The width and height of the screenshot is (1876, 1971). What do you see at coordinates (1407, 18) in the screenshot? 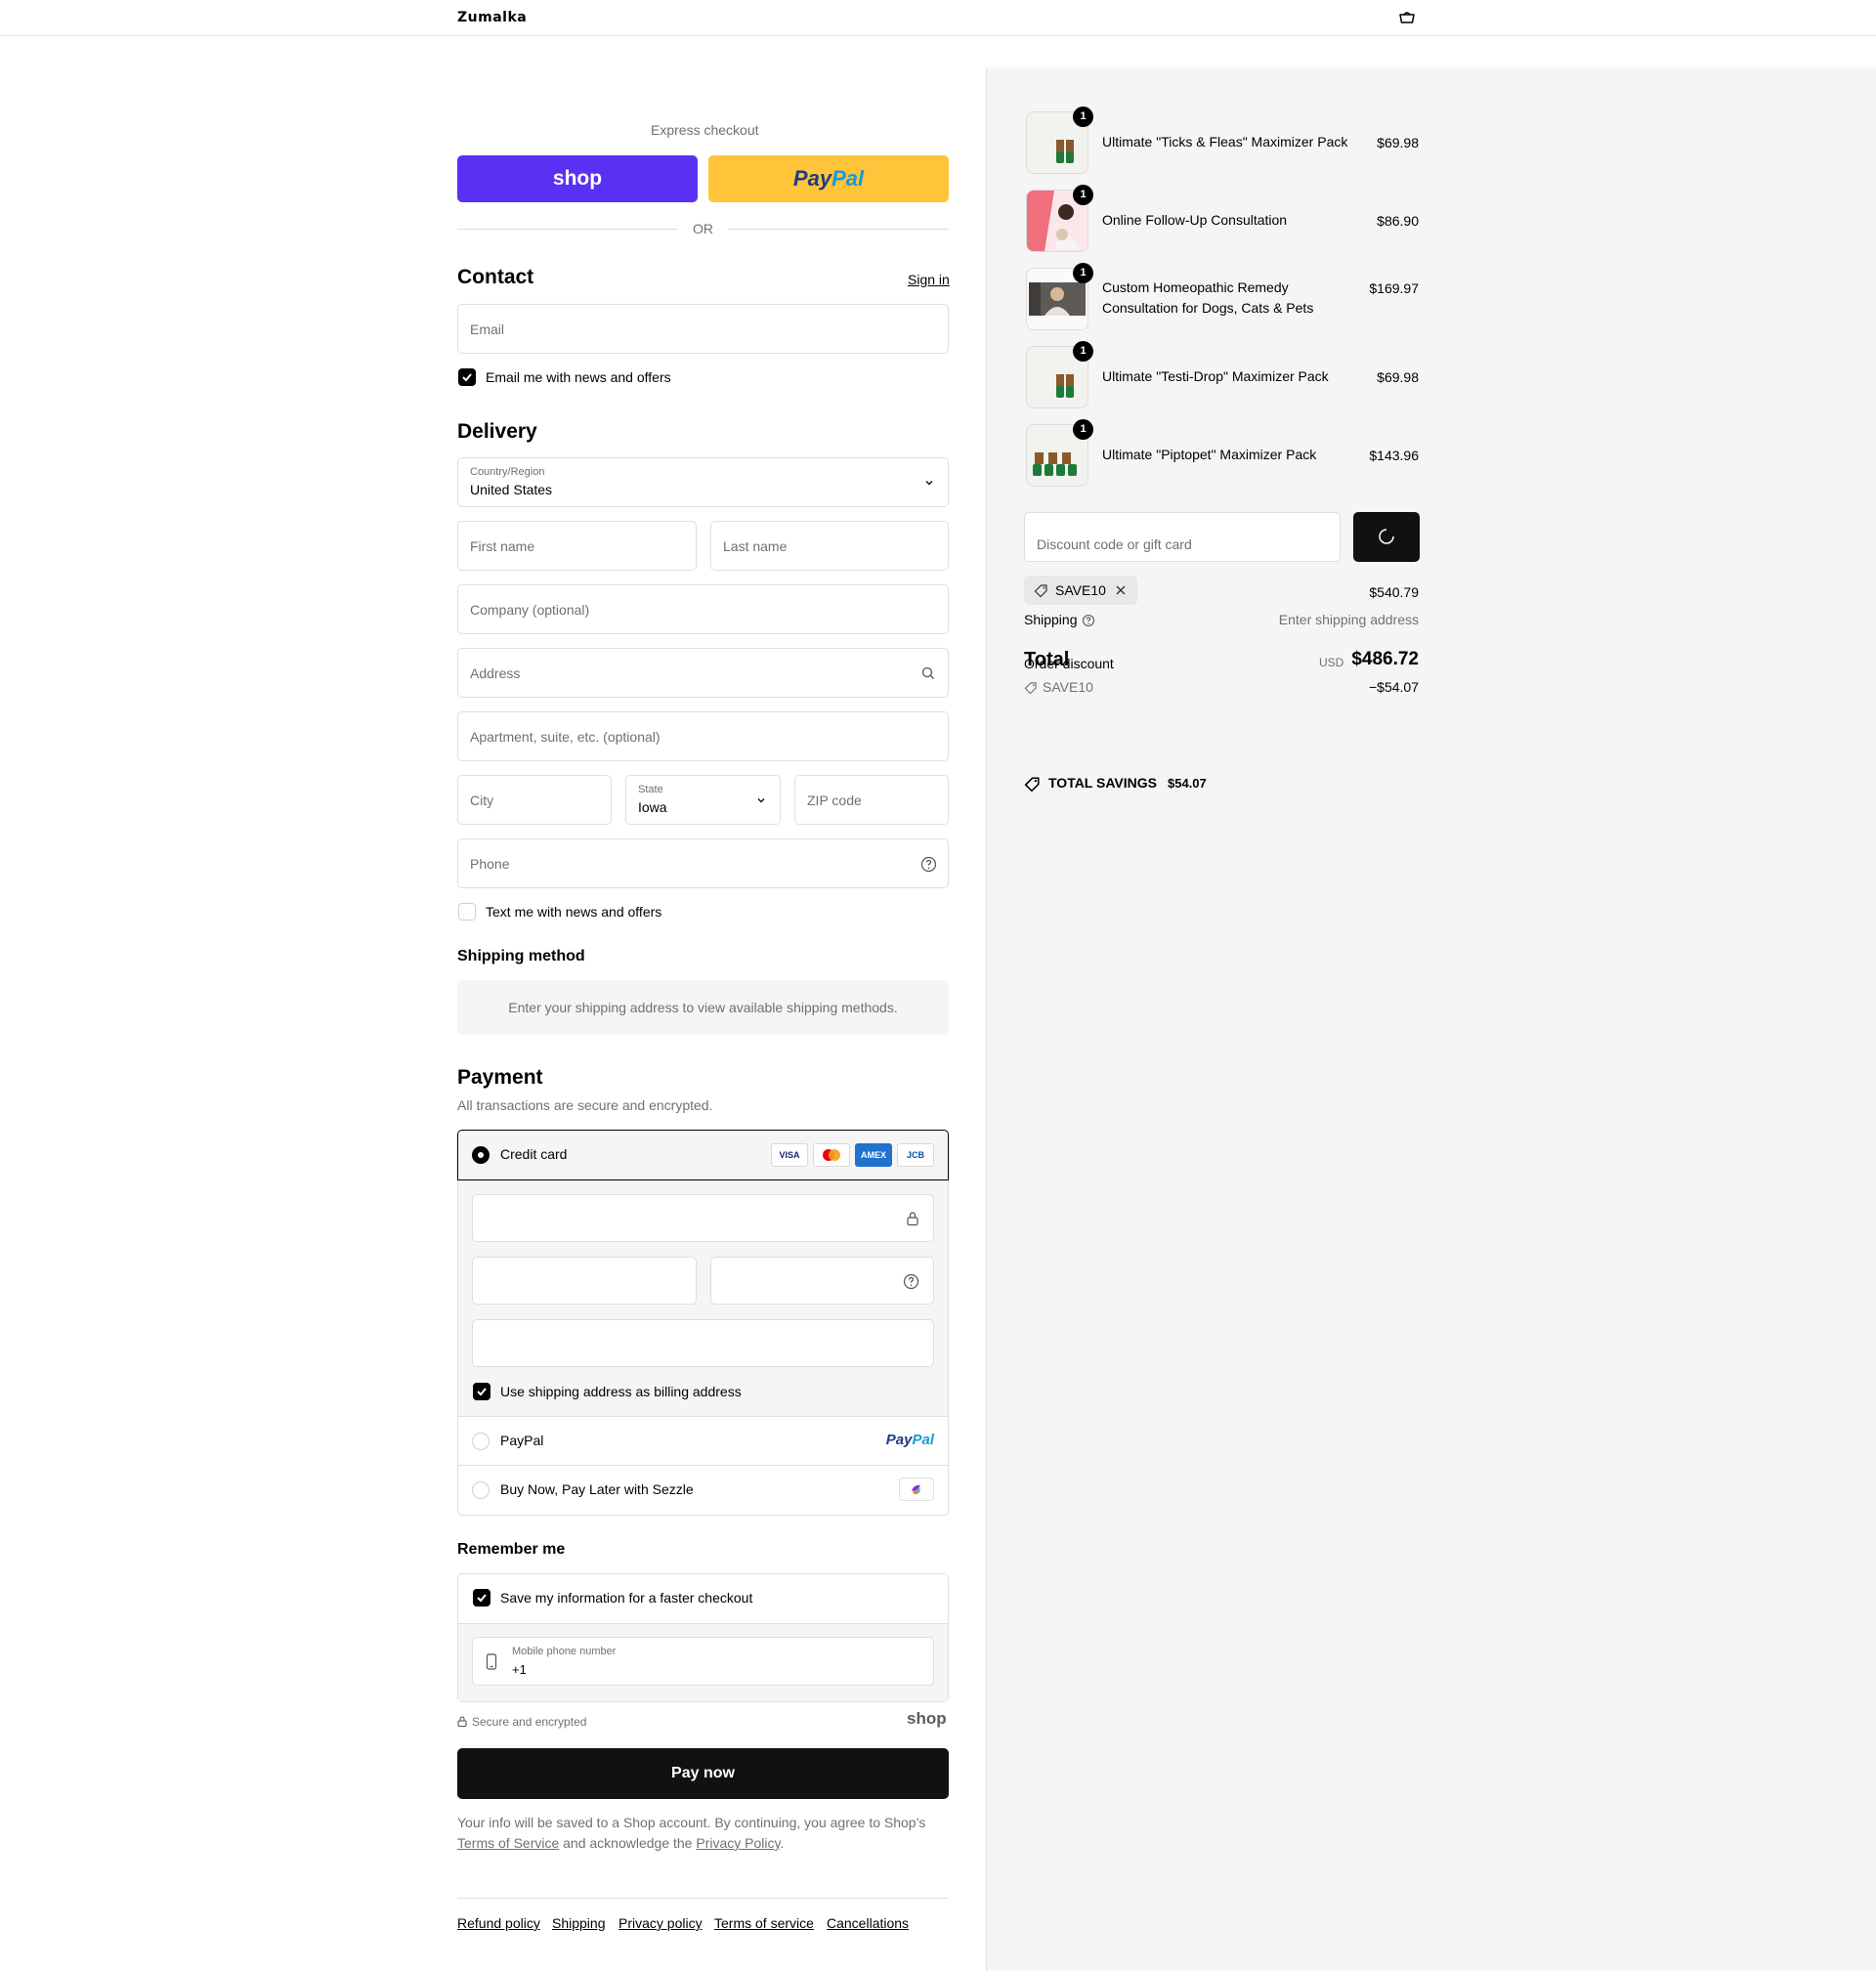
I see `cart-icon` at bounding box center [1407, 18].